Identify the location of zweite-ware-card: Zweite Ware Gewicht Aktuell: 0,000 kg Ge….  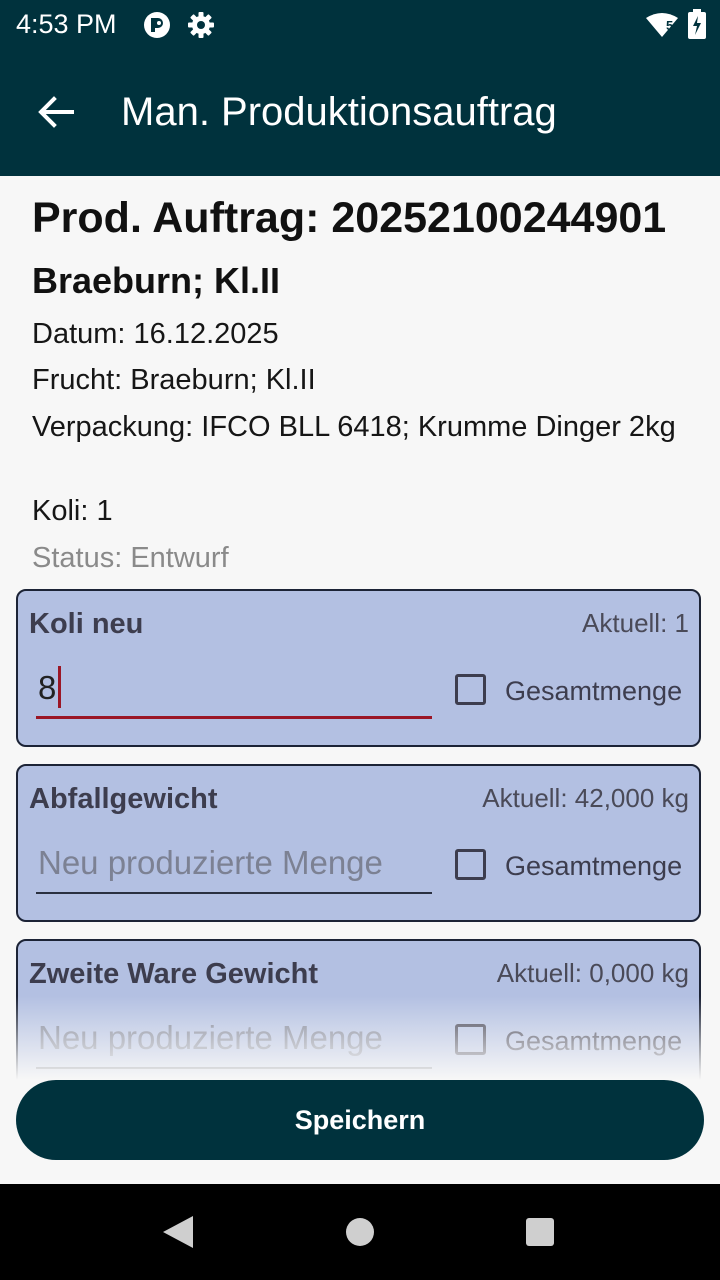
(358, 1009).